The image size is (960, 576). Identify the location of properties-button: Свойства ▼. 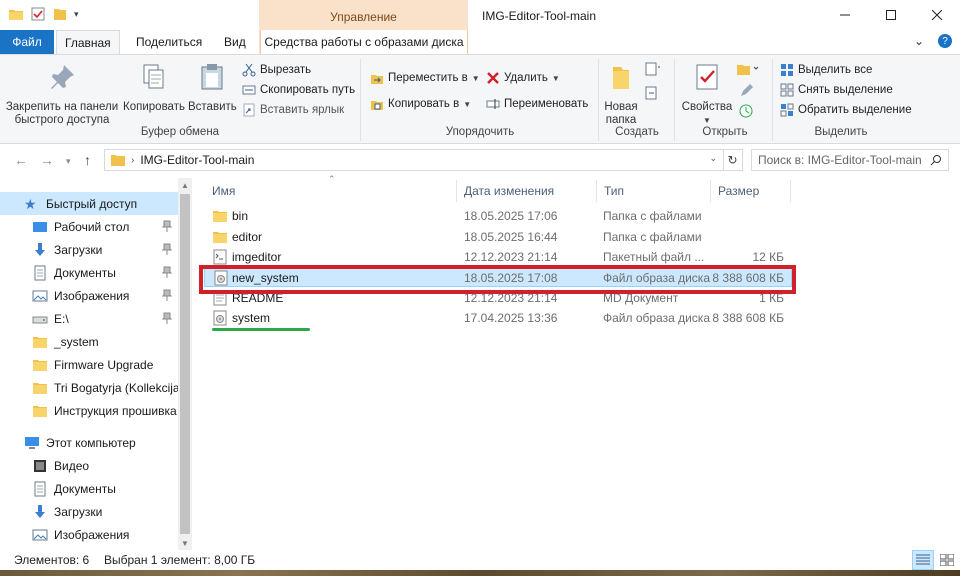
(707, 94).